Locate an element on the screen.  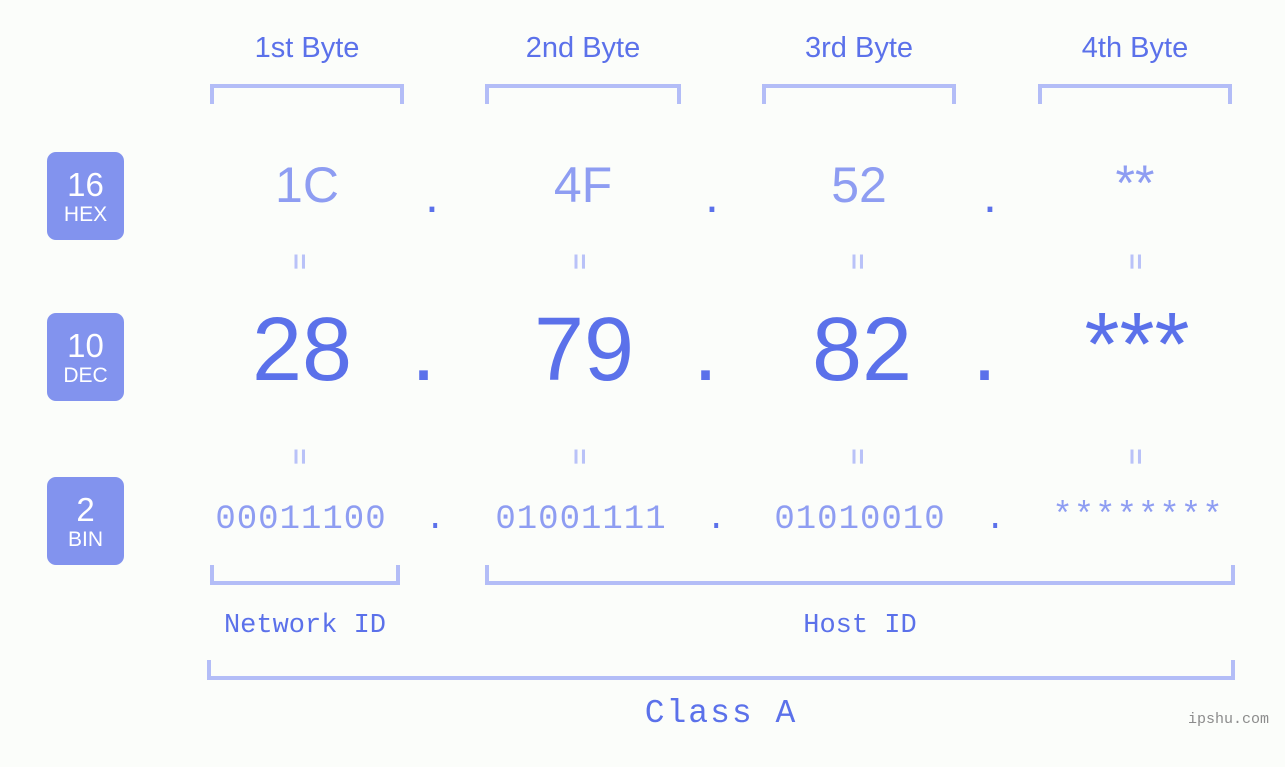
byte-header-label-2: 2nd Byte is located at coordinates (583, 48).